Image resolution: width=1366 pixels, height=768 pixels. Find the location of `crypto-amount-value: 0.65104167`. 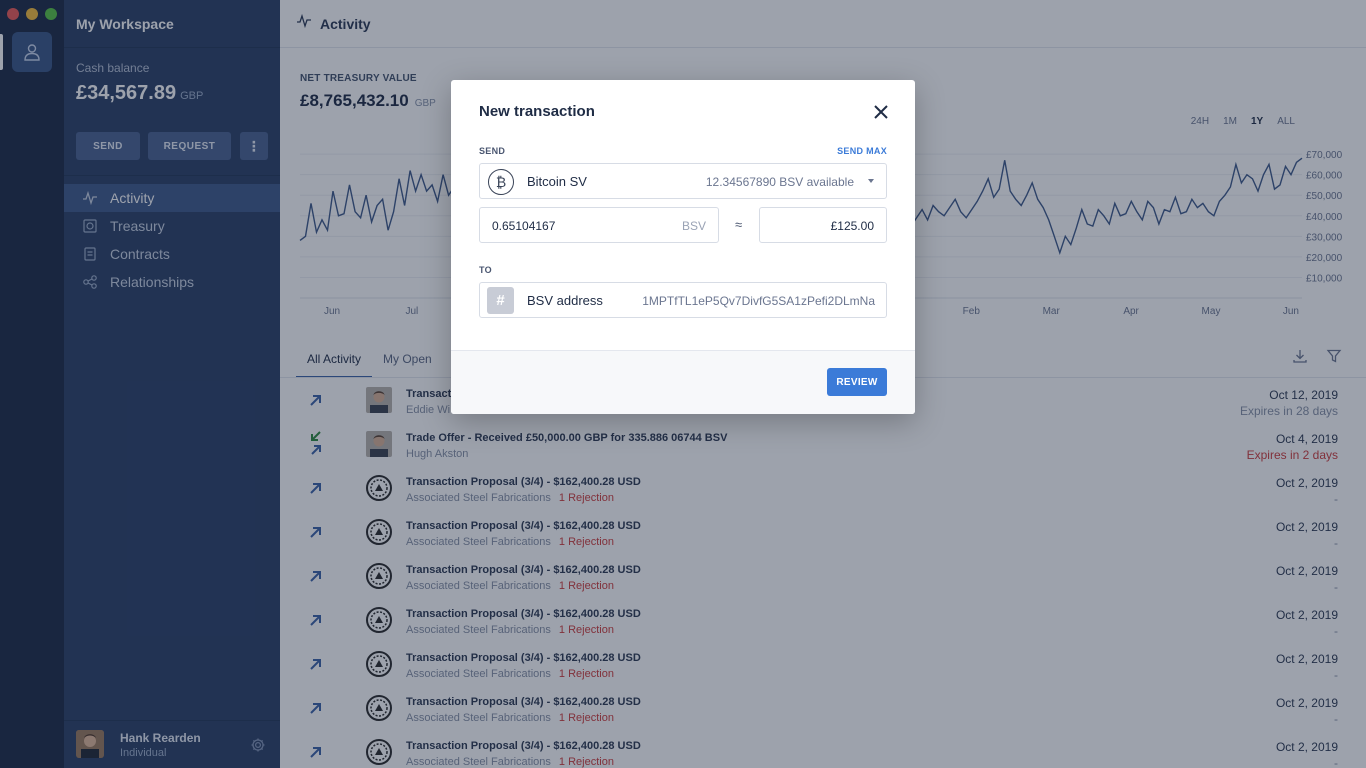

crypto-amount-value: 0.65104167 is located at coordinates (524, 226).